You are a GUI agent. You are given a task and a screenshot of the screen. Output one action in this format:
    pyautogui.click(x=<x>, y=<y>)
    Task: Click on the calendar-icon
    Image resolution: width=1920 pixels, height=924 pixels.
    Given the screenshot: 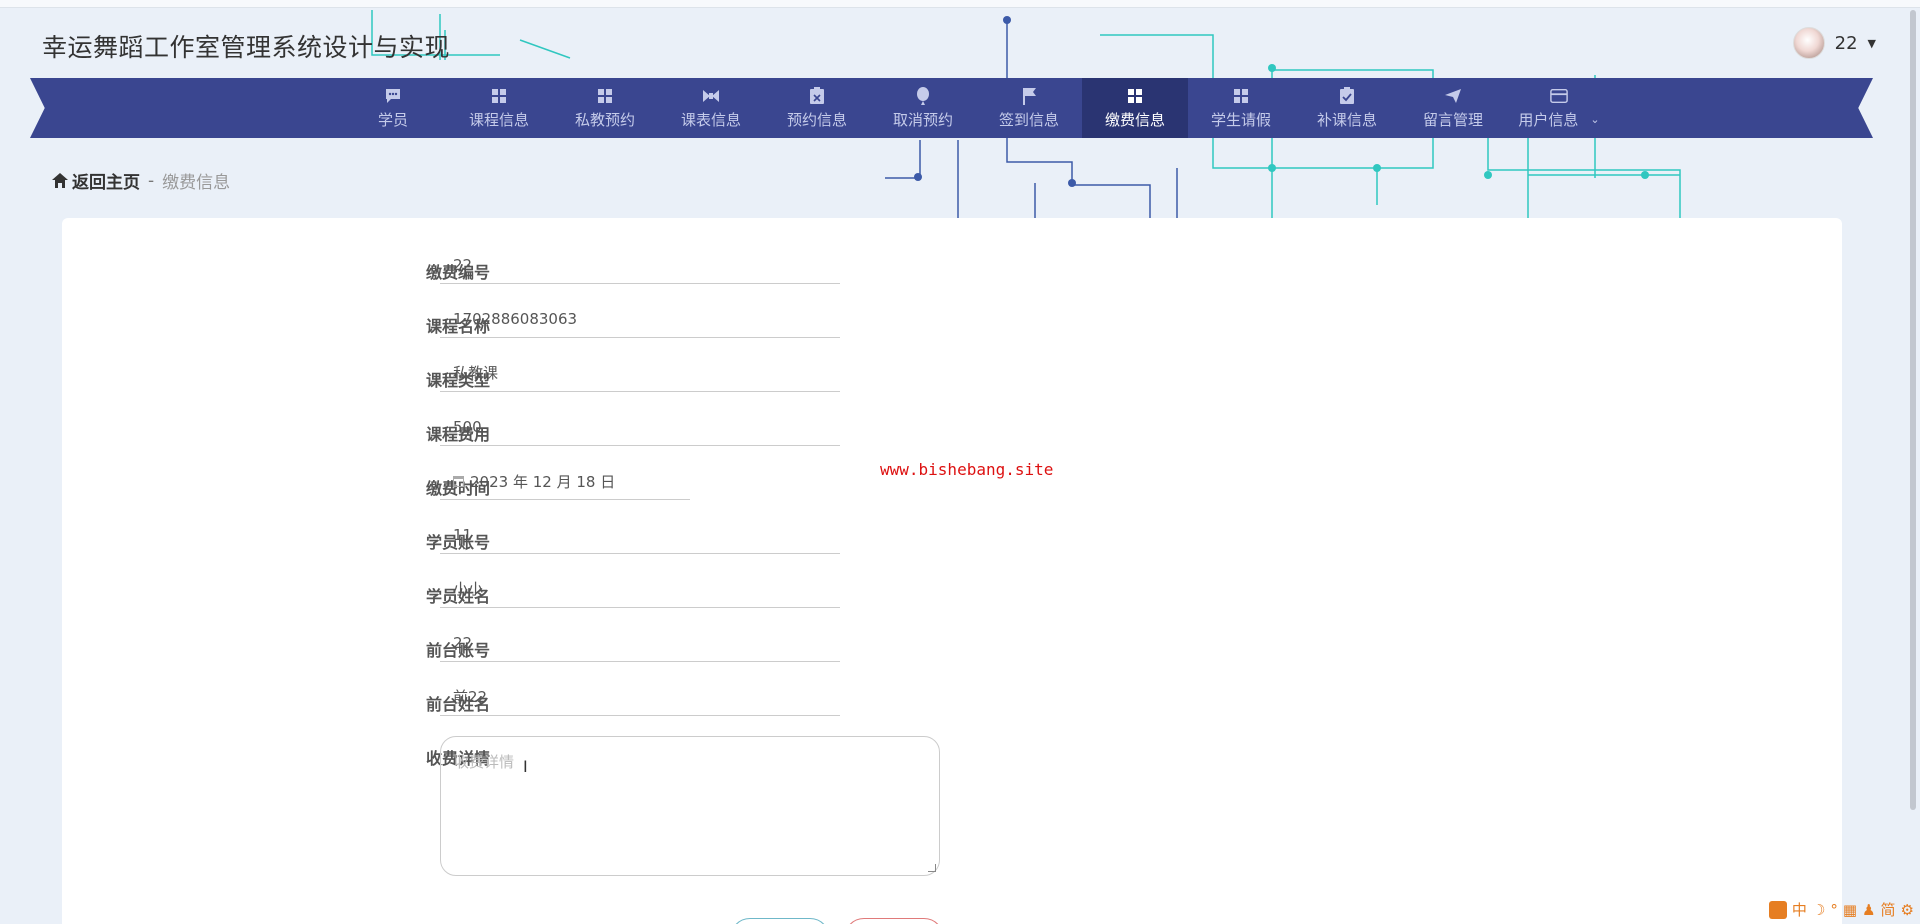 What is the action you would take?
    pyautogui.click(x=458, y=481)
    